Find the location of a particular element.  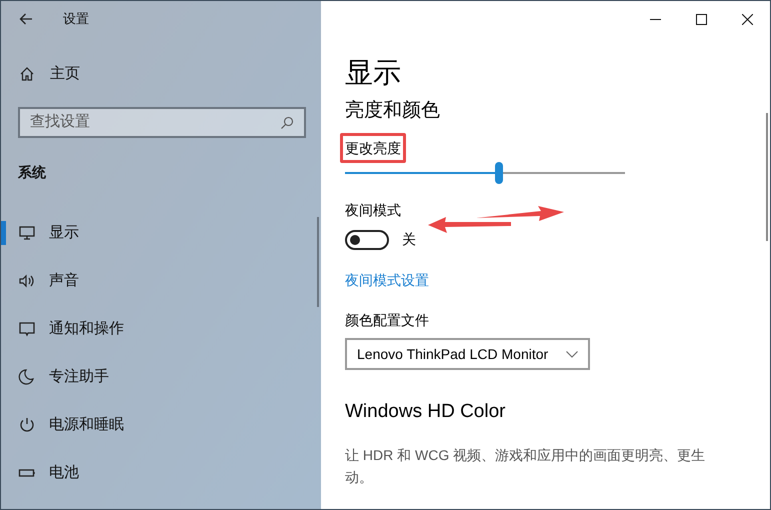

house-icon is located at coordinates (27, 74).